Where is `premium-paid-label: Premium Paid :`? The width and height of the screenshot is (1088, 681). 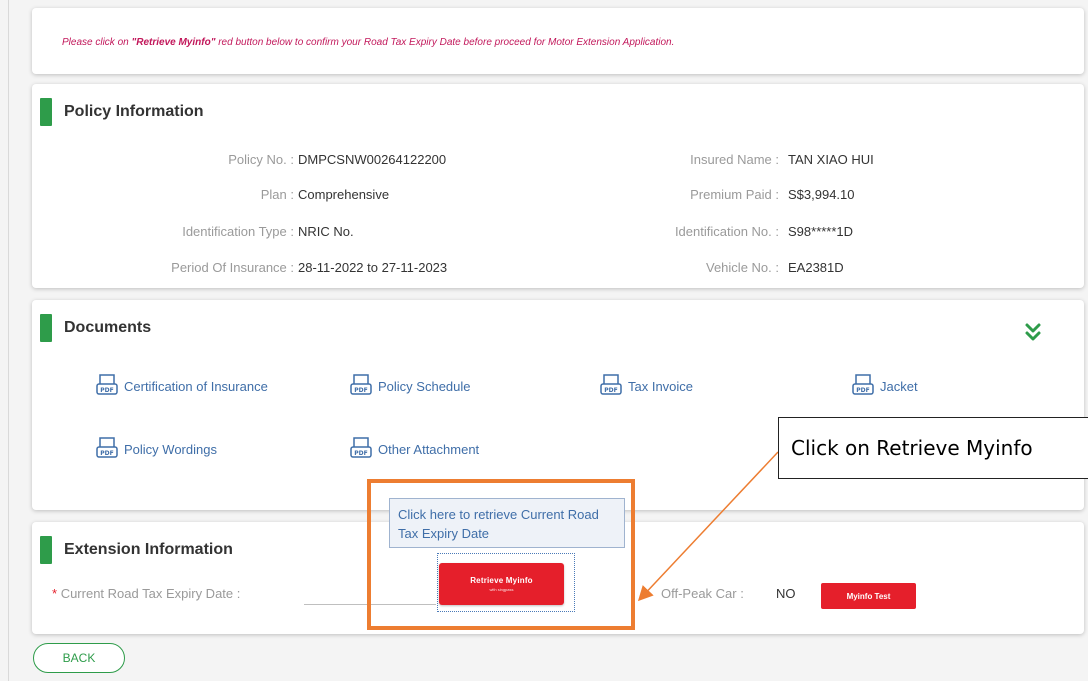
premium-paid-label: Premium Paid : is located at coordinates (734, 194).